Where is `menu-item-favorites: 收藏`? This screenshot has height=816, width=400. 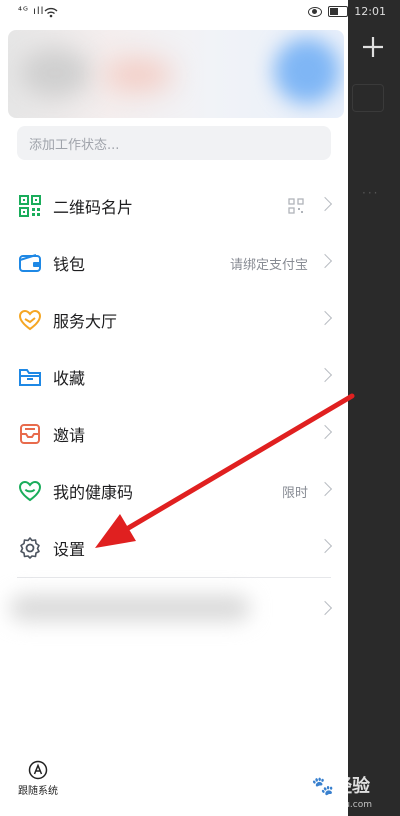 menu-item-favorites: 收藏 is located at coordinates (174, 377).